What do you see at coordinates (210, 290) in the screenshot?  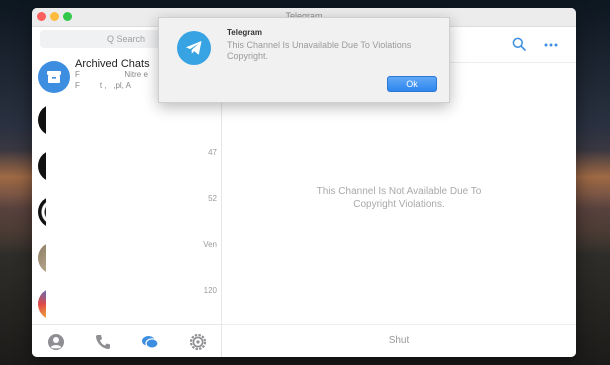 I see `chat-time: 120` at bounding box center [210, 290].